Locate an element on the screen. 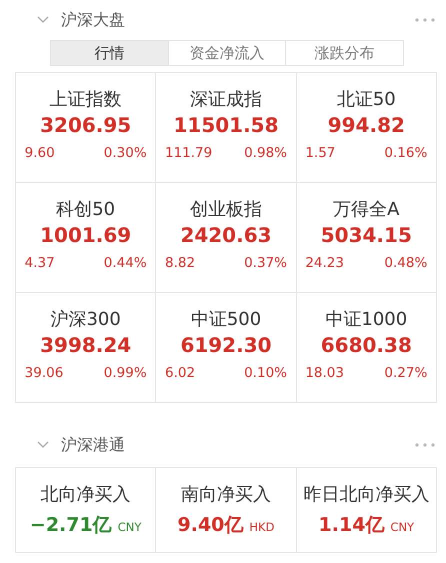  flow-card: 昨日北向净买入 1.14亿 CNY is located at coordinates (366, 510).